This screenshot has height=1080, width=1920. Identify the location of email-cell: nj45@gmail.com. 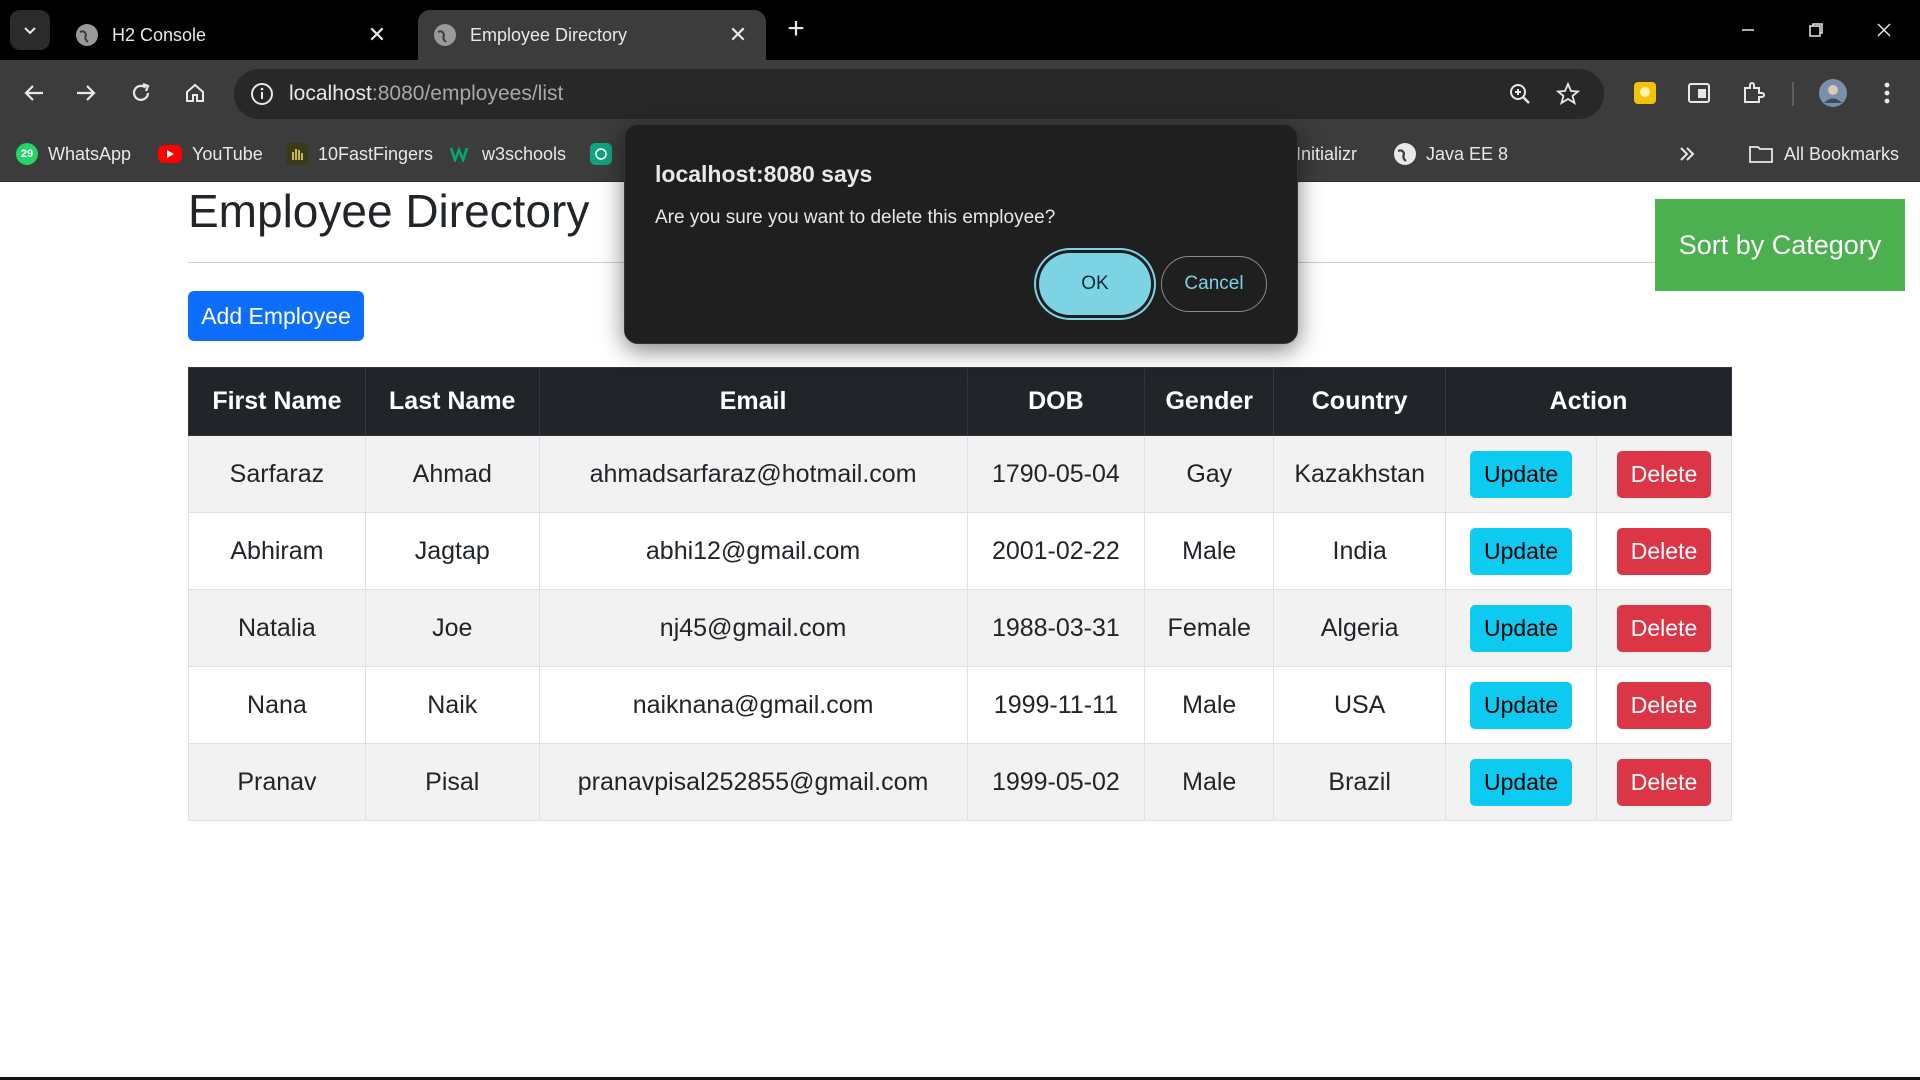
(753, 628).